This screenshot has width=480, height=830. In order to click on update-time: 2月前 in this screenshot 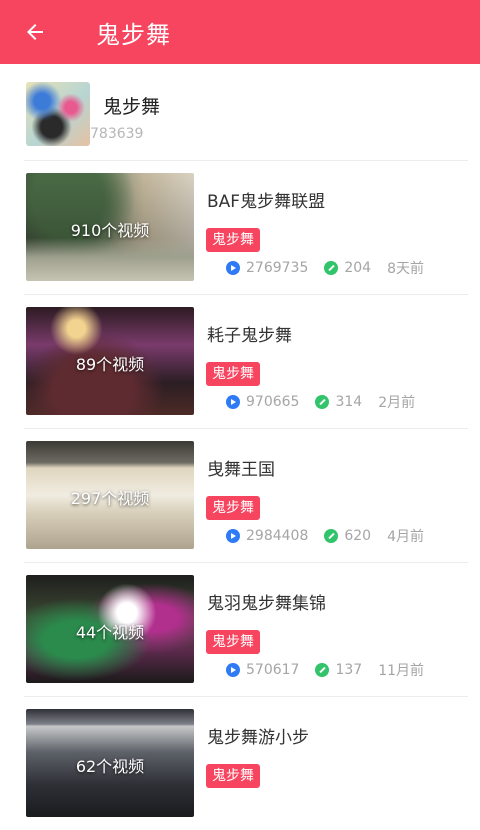, I will do `click(397, 403)`.